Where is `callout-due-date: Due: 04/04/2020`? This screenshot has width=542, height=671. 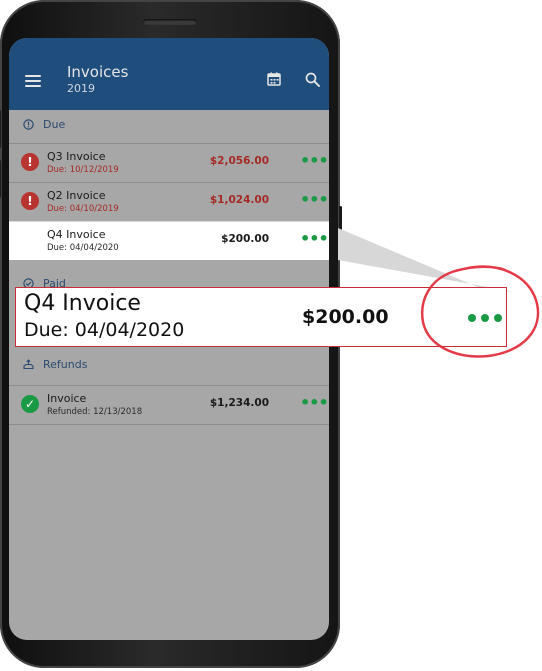
callout-due-date: Due: 04/04/2020 is located at coordinates (104, 330).